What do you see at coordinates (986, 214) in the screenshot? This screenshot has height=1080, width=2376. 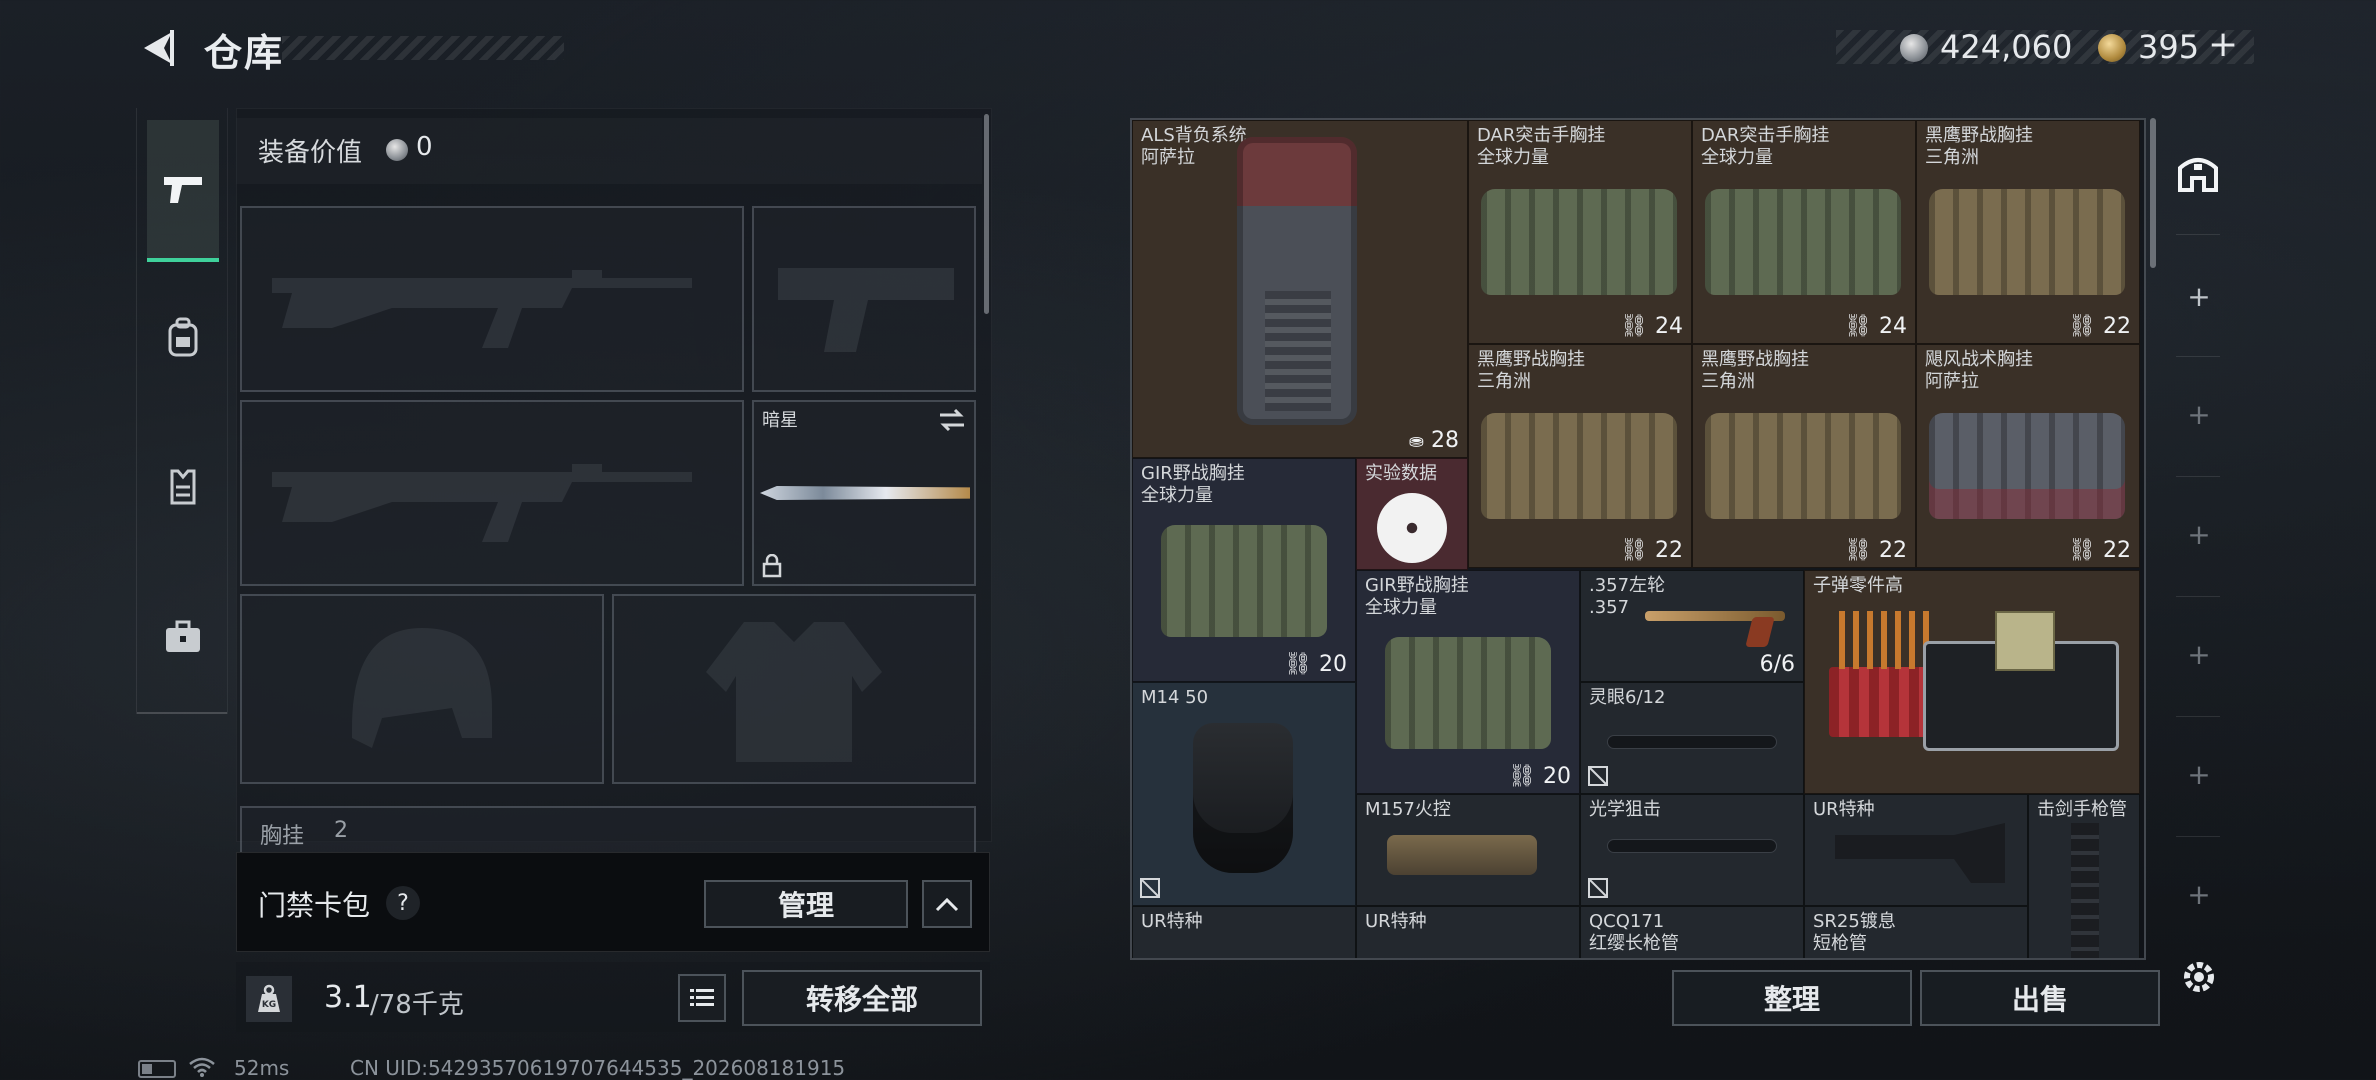 I see `loadout-scrollbar` at bounding box center [986, 214].